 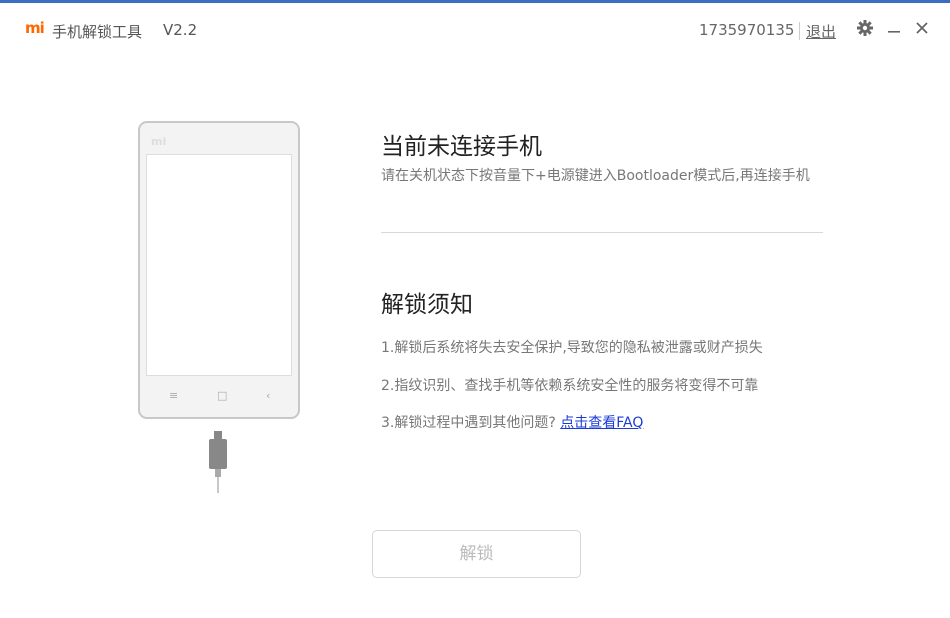 I want to click on usb-cable-icon, so click(x=218, y=454).